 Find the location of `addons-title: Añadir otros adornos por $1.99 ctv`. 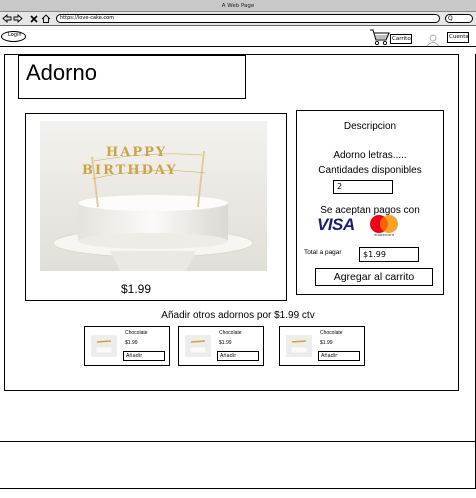

addons-title: Añadir otros adornos por $1.99 ctv is located at coordinates (238, 315).